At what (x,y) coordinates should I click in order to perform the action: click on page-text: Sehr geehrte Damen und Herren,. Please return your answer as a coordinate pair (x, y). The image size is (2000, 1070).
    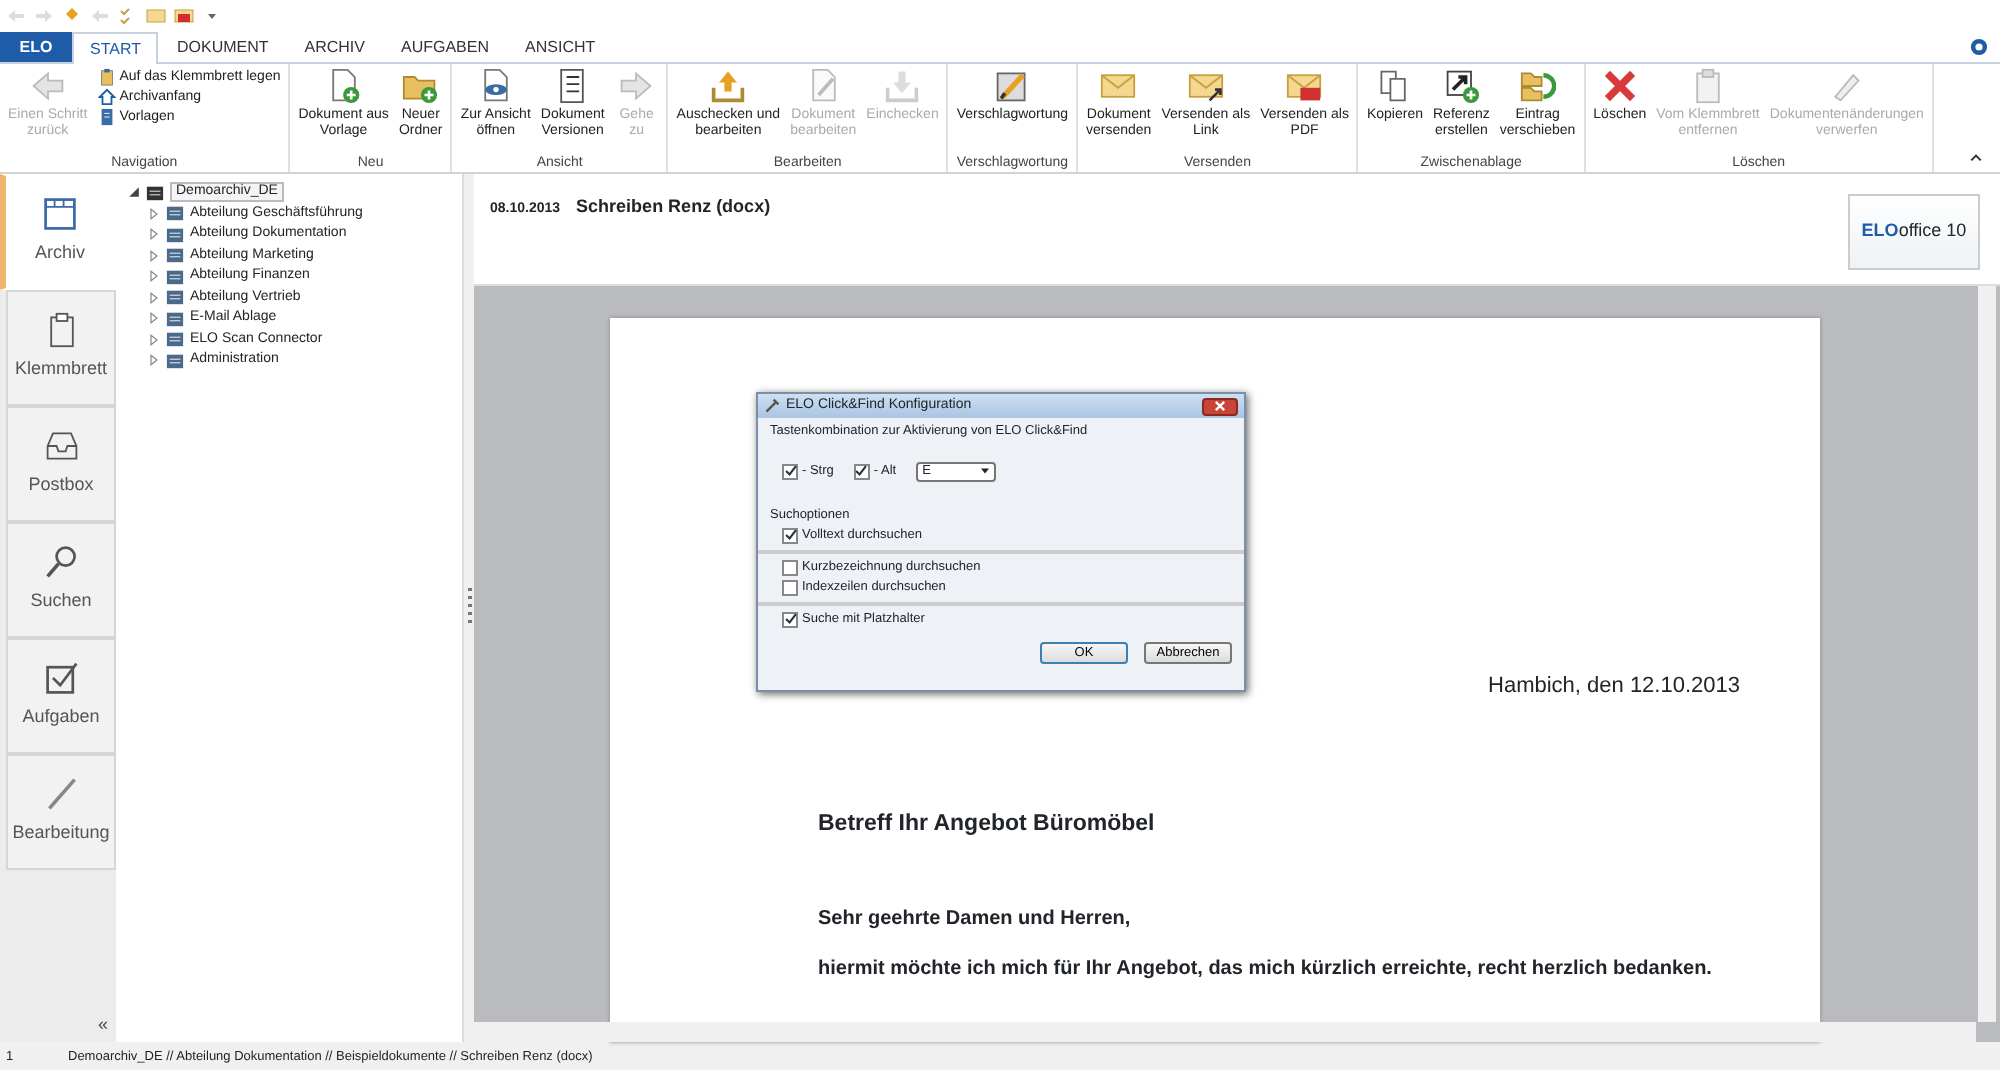
    Looking at the image, I should click on (975, 918).